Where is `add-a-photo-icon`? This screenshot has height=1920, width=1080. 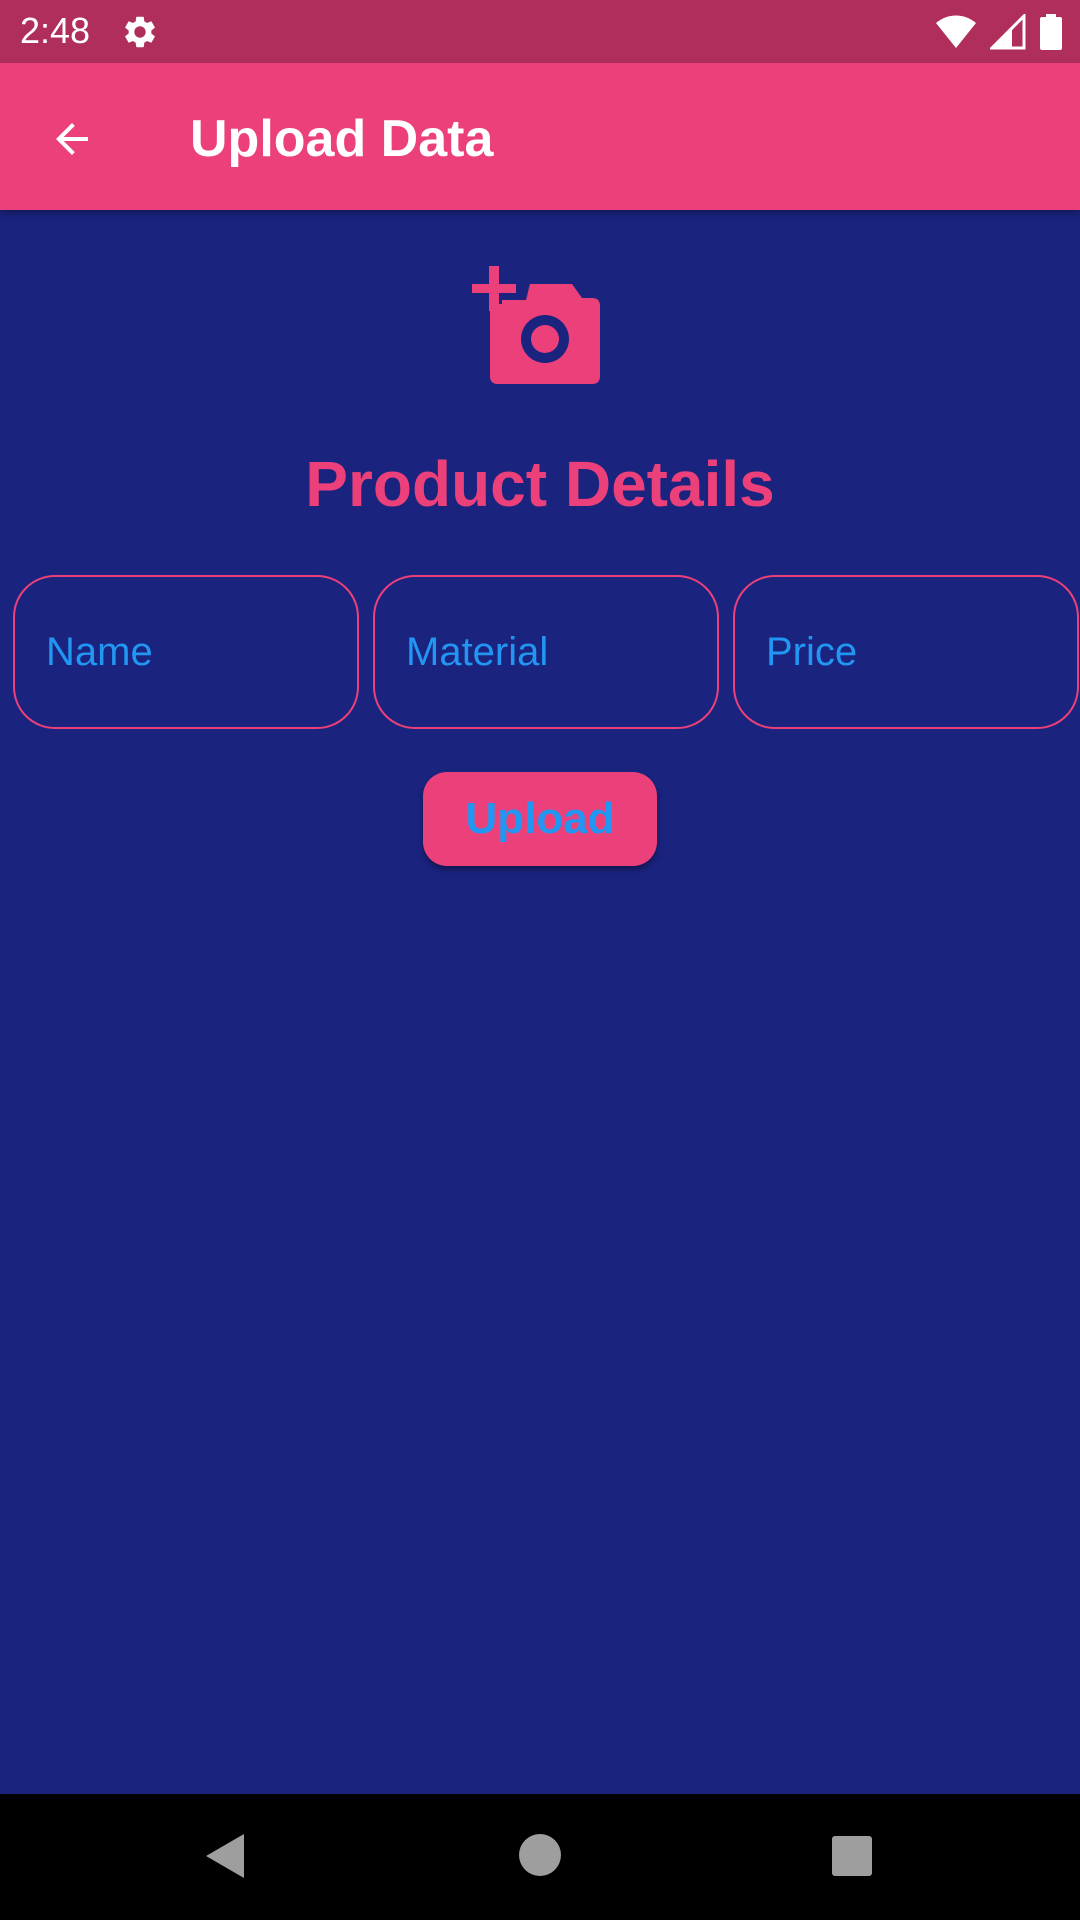
add-a-photo-icon is located at coordinates (538, 325).